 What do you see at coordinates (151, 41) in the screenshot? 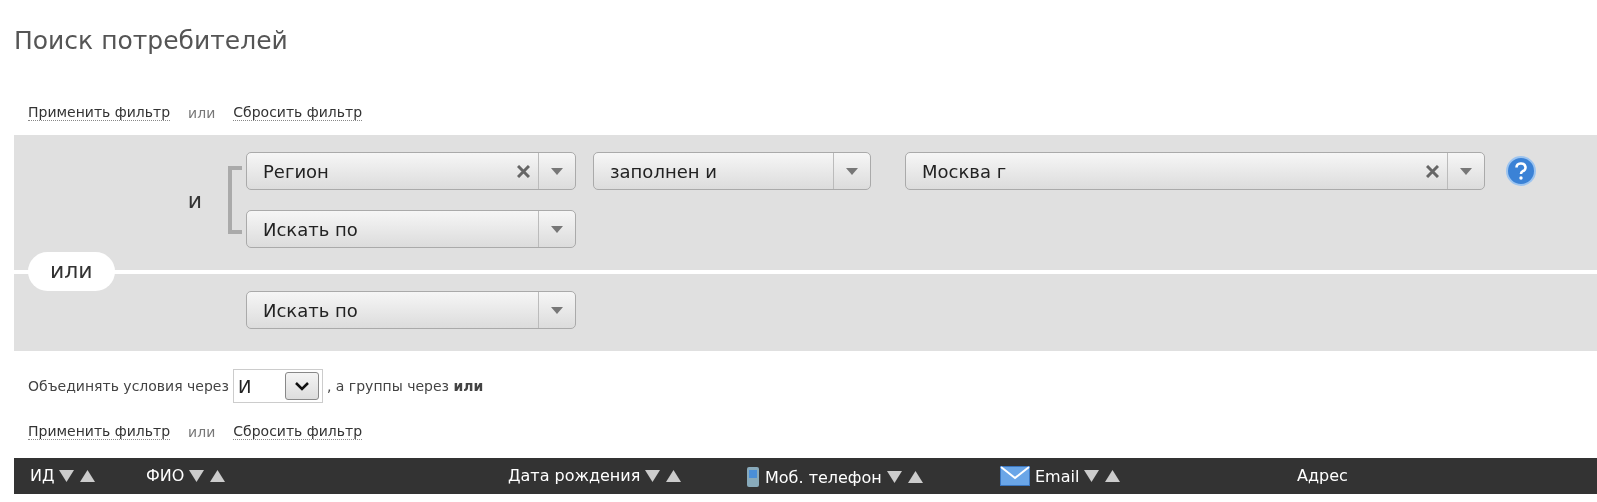
I see `page-title: Поиск потребителей` at bounding box center [151, 41].